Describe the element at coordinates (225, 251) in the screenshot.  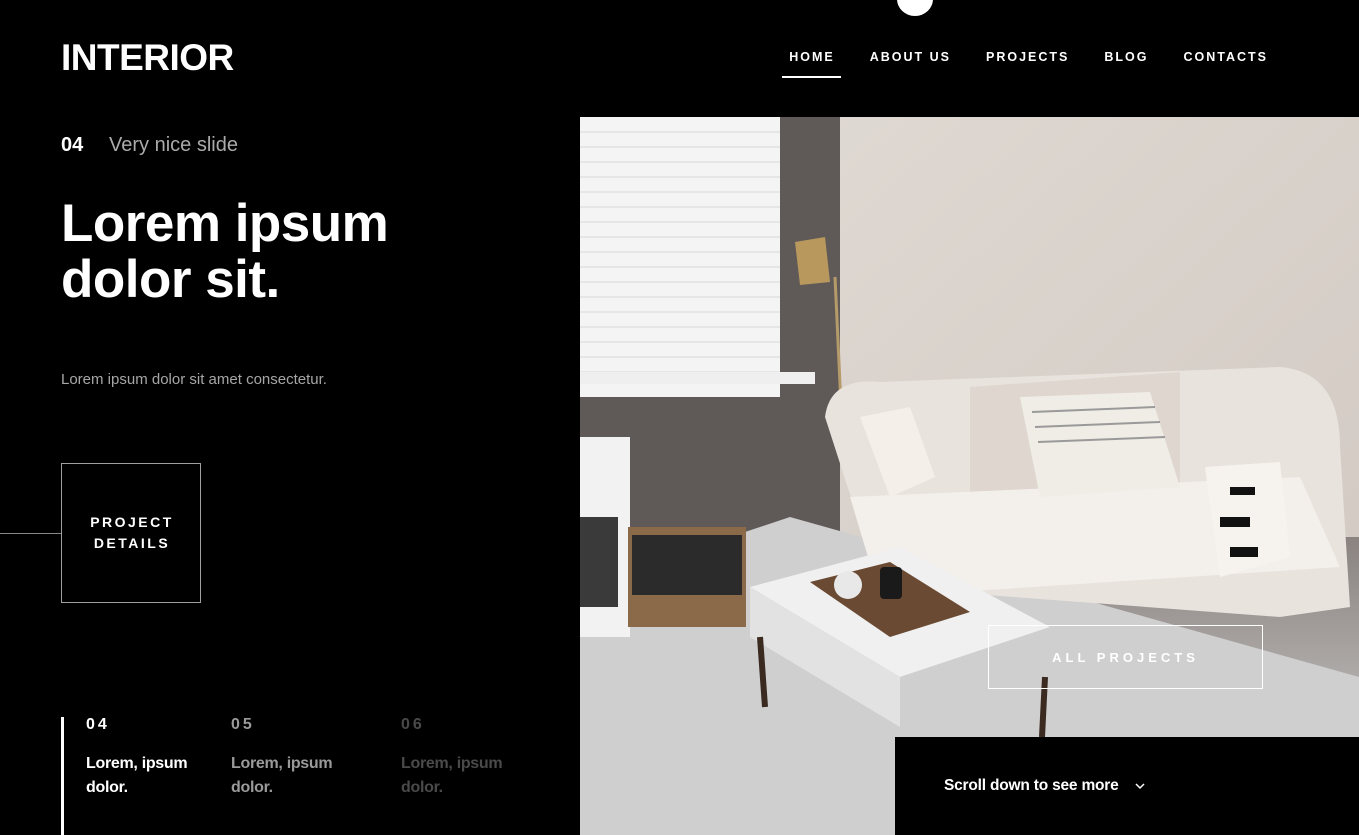
I see `hero-headline: Lorem ipsum dolor sit.` at that location.